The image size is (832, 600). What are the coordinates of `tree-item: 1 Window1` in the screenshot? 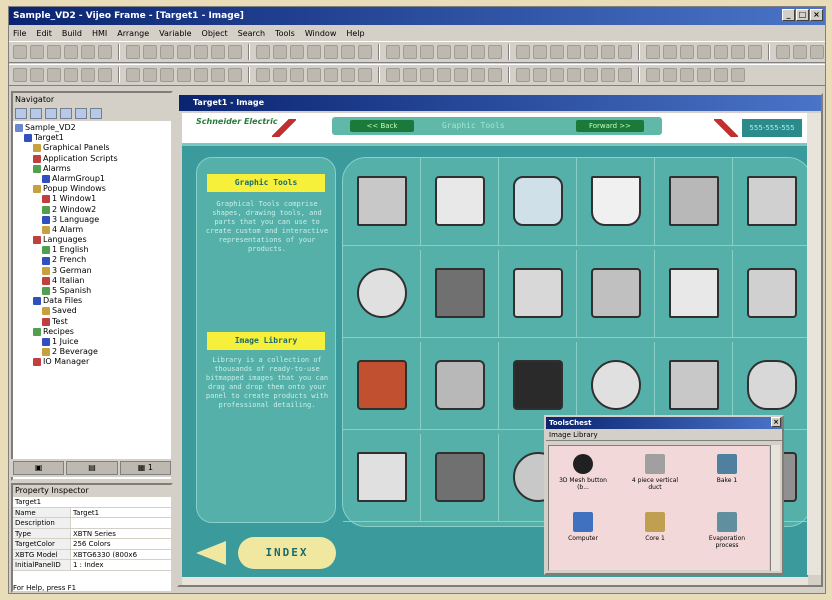 It's located at (92, 199).